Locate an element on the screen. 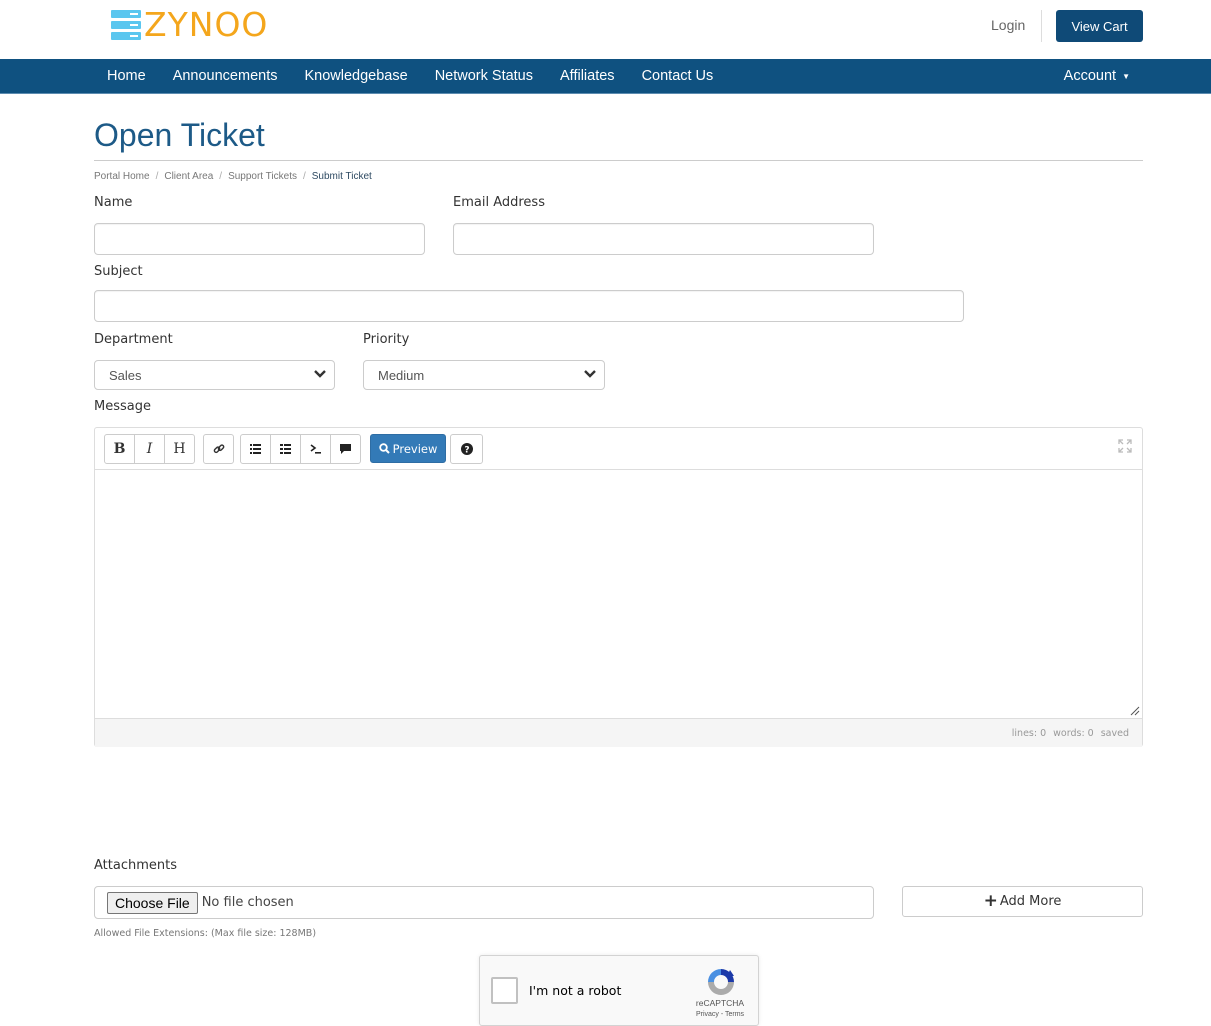 This screenshot has height=1026, width=1211. choose-file-button: Choose File is located at coordinates (152, 902).